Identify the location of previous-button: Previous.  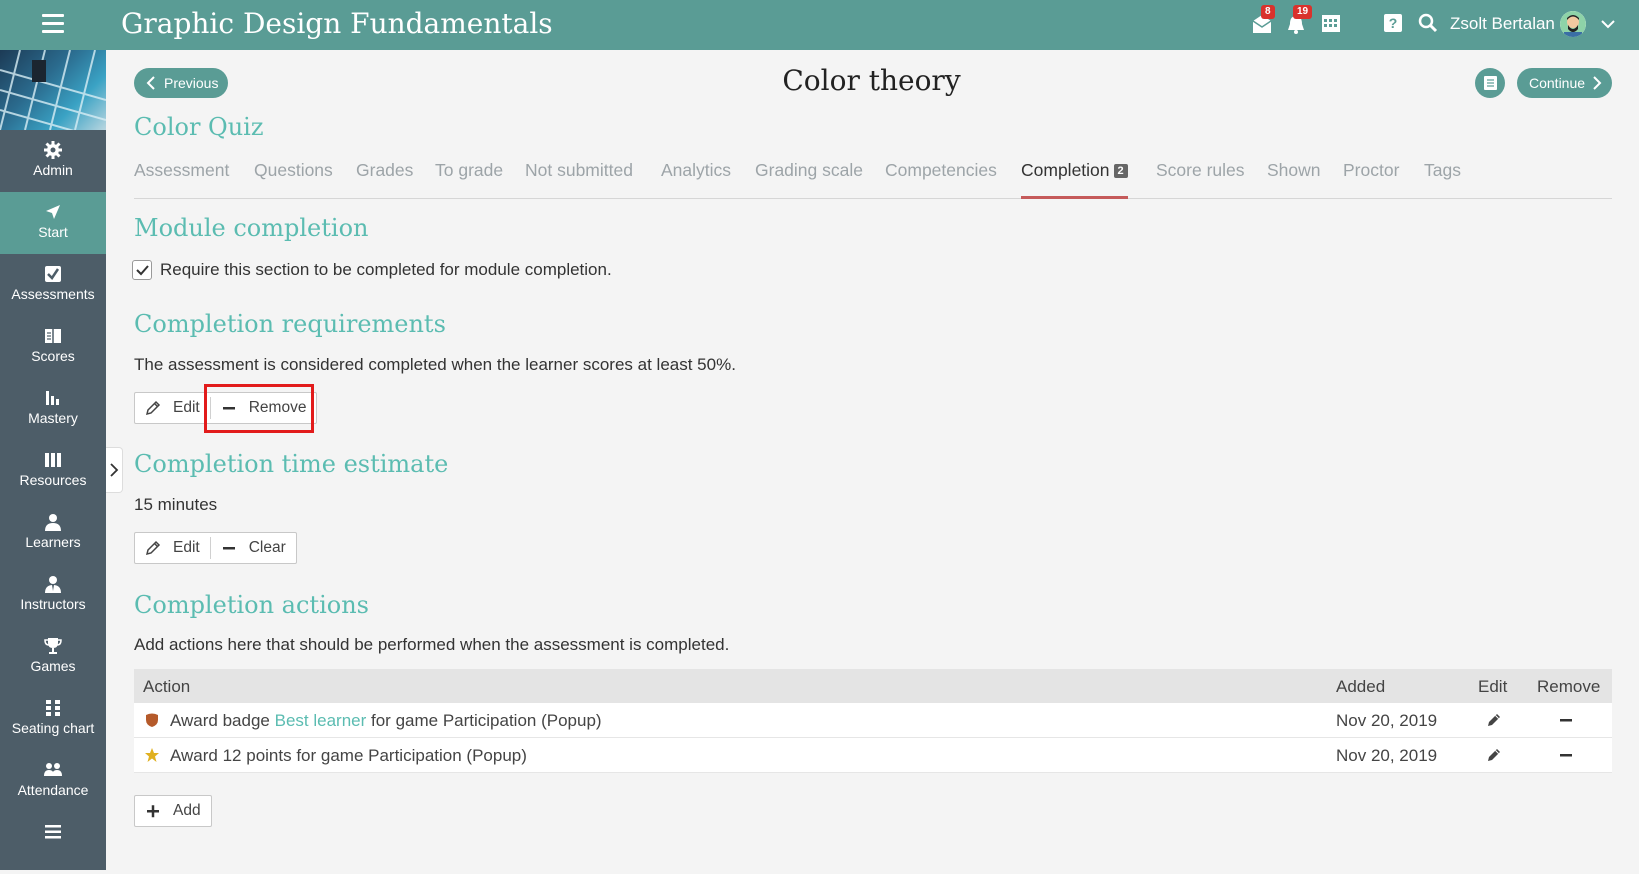
(181, 83).